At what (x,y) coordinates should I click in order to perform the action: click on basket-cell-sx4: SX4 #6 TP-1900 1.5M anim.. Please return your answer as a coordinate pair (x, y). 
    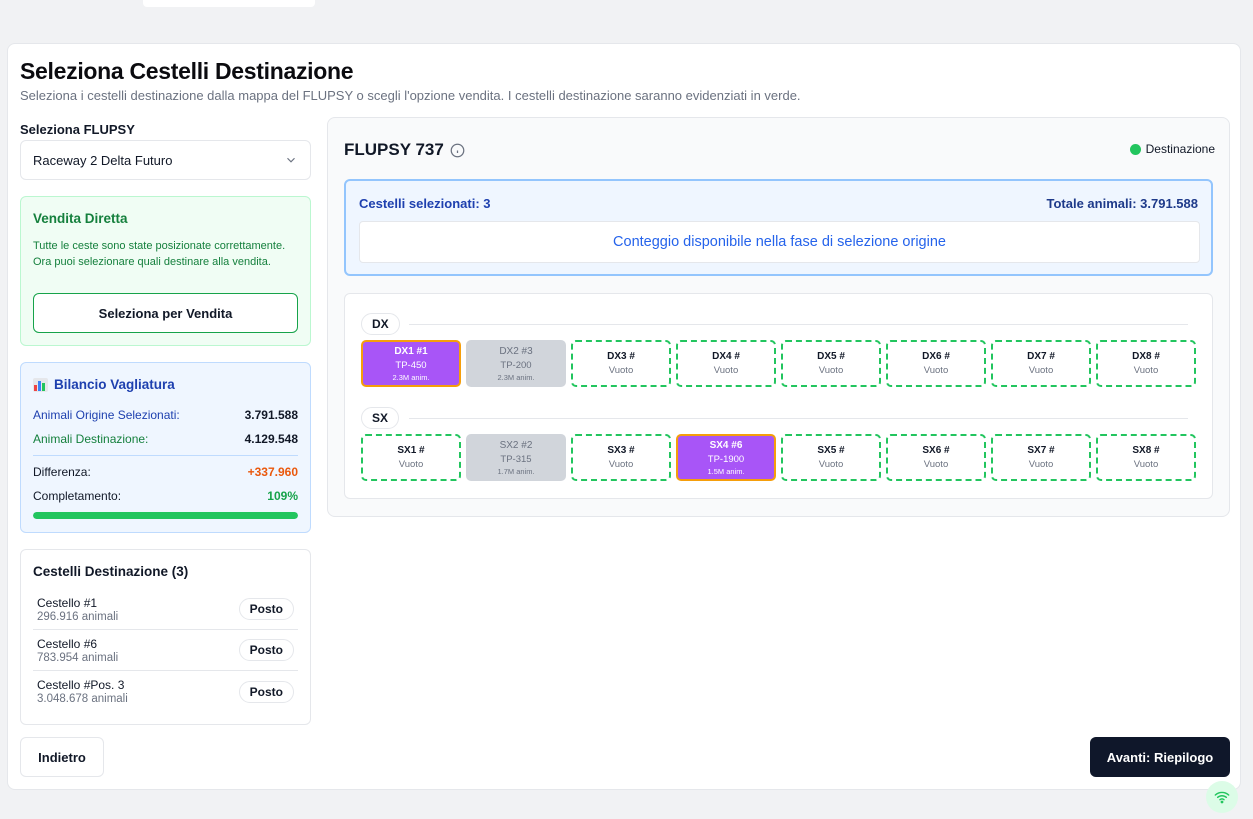
    Looking at the image, I should click on (726, 457).